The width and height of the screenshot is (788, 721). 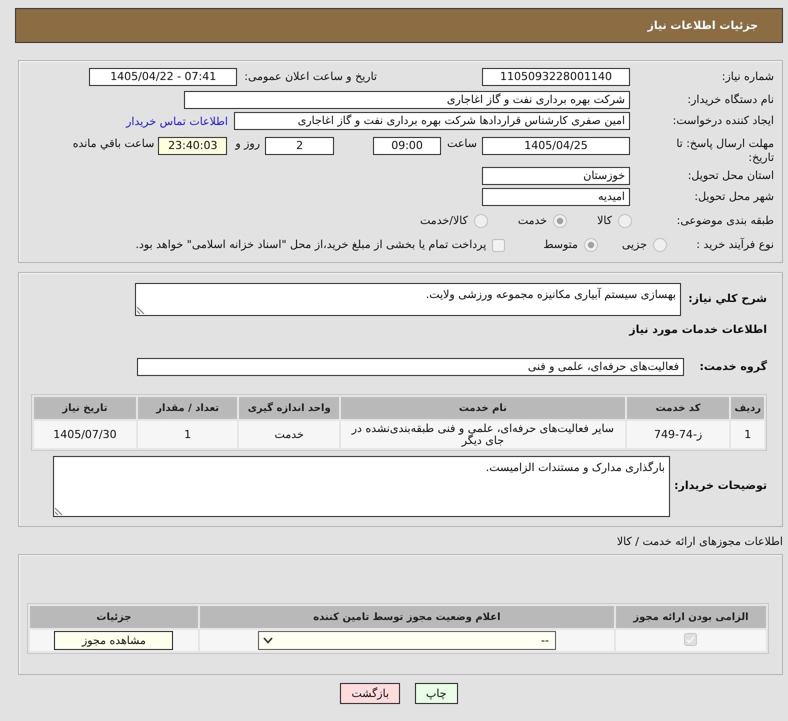 I want to click on column-header: الزامی بودن ارائه مجوز, so click(x=691, y=617).